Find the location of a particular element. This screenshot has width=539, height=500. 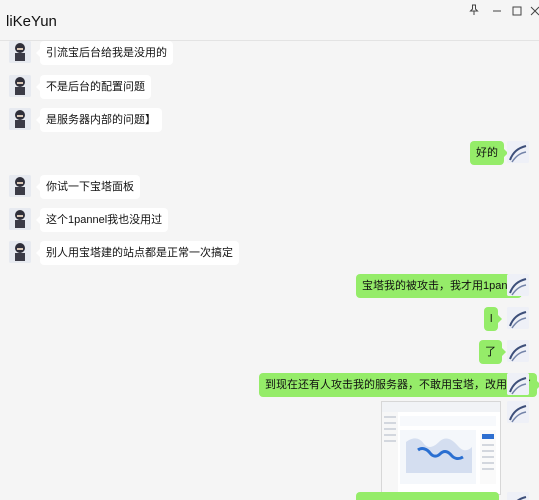

image-message is located at coordinates (441, 448).